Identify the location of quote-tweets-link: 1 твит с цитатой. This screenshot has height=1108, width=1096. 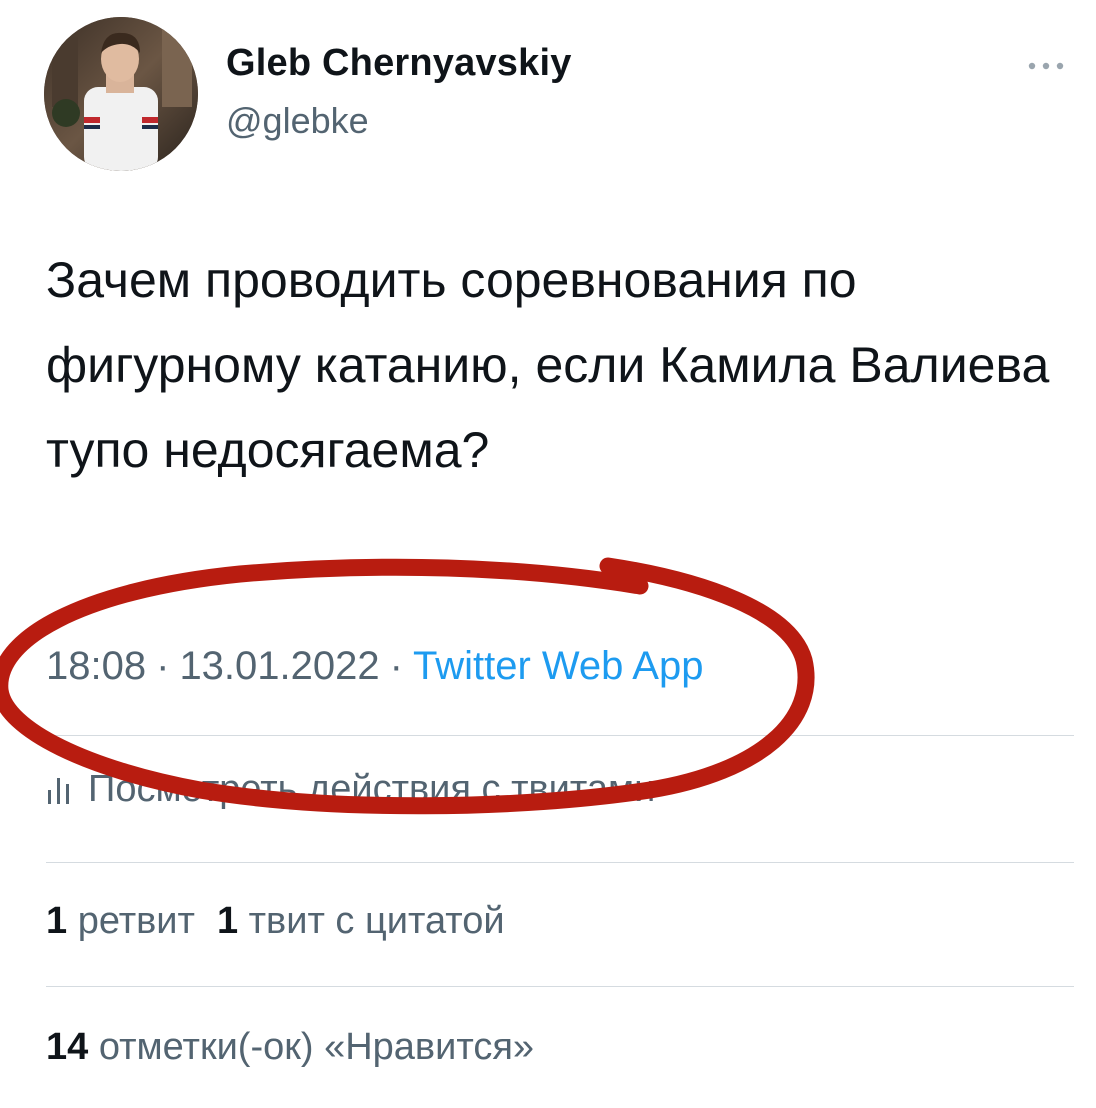
(361, 921).